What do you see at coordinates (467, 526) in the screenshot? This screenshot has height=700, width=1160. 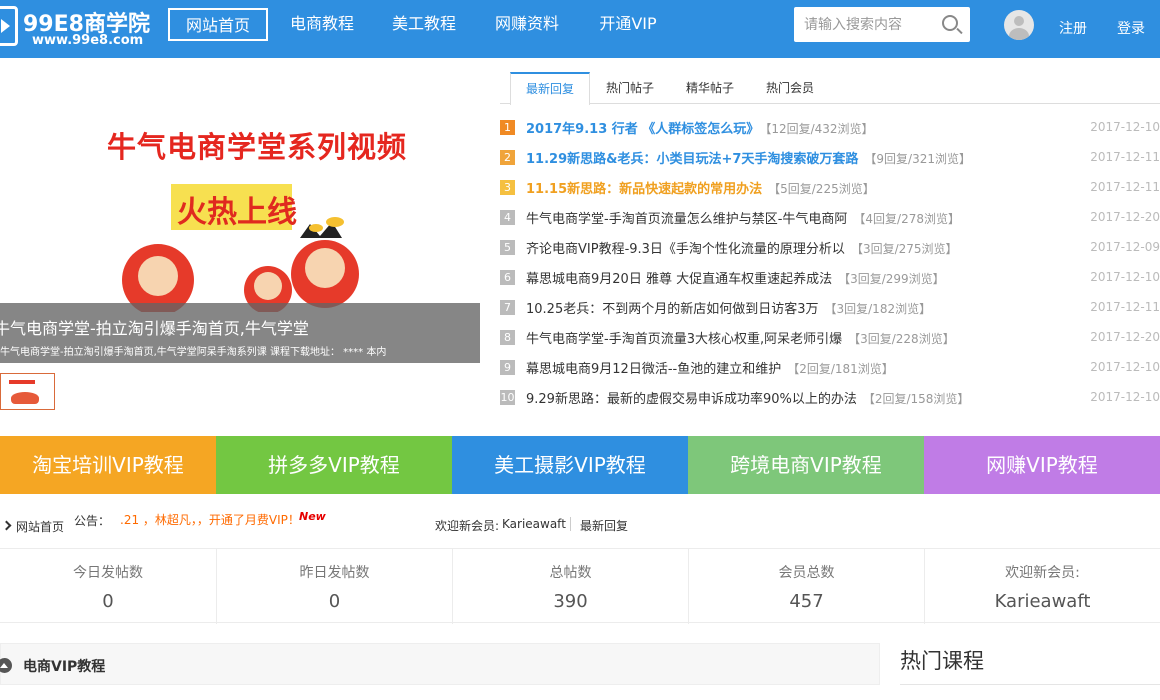 I see `welcome-label: 欢迎新会员:` at bounding box center [467, 526].